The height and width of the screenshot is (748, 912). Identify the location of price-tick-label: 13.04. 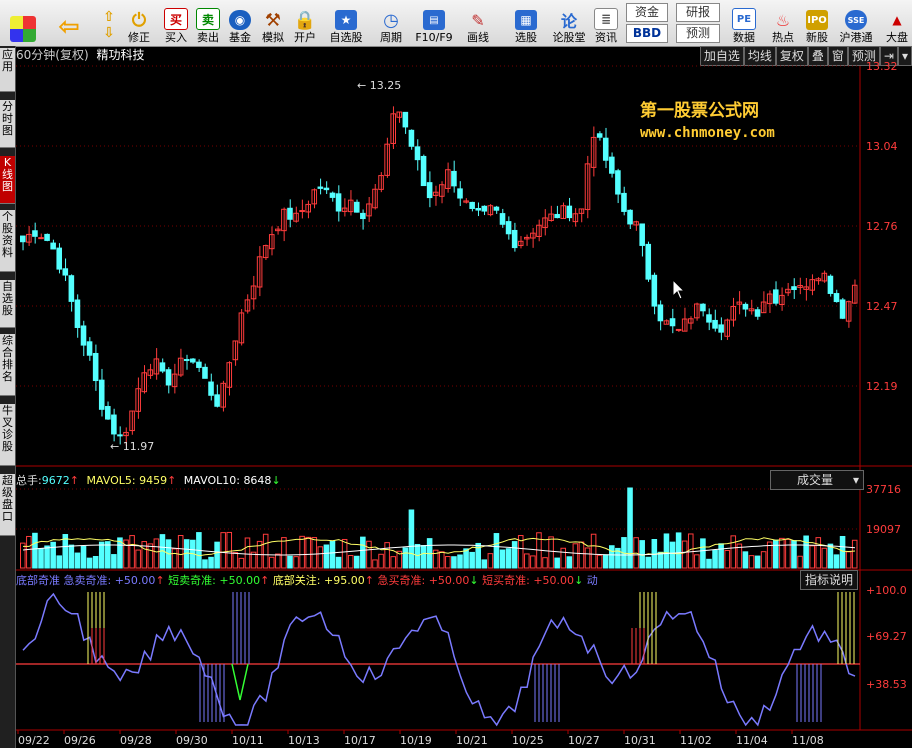
(882, 146).